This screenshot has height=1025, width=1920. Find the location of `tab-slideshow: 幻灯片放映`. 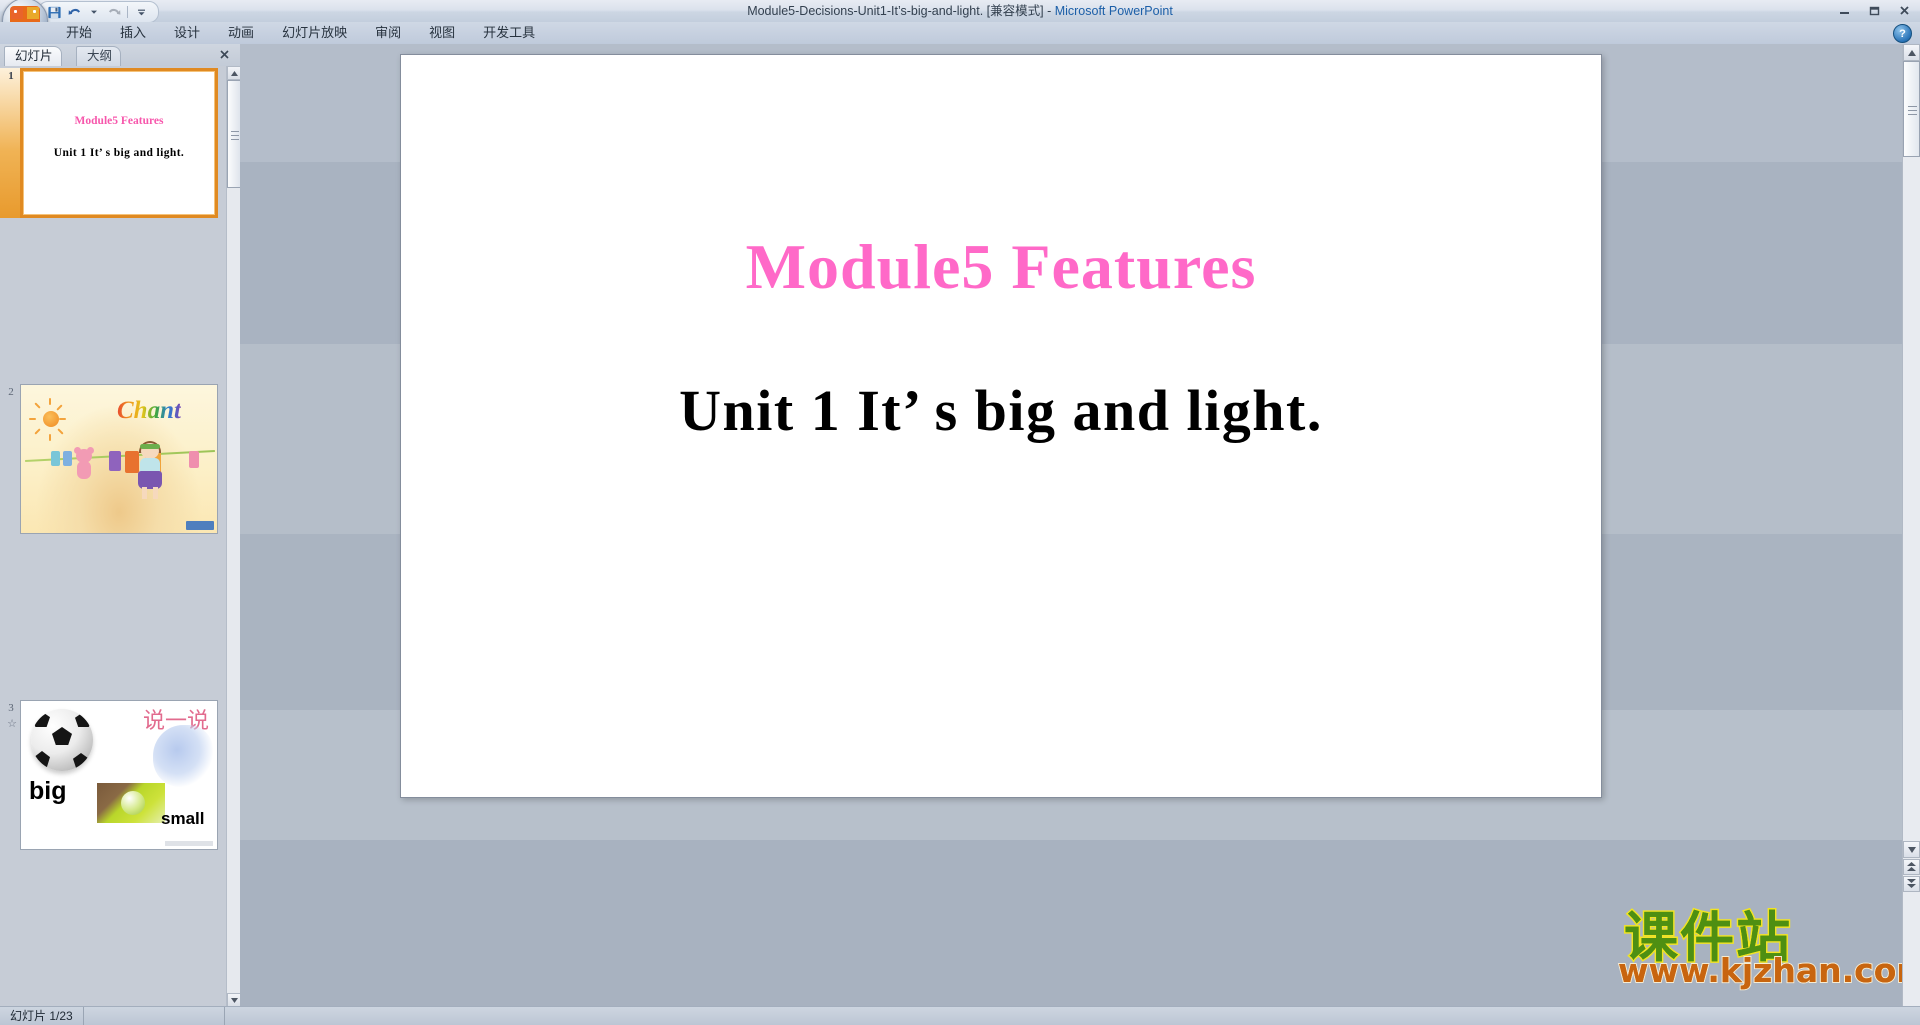

tab-slideshow: 幻灯片放映 is located at coordinates (314, 33).